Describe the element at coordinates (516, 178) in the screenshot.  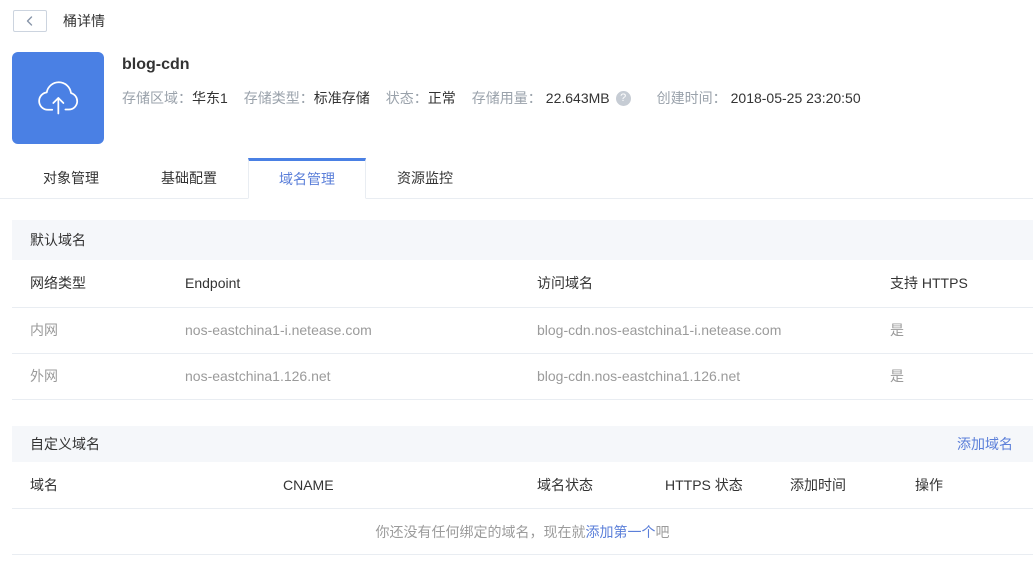
I see `tab-bar: 对象管理 基础配置 域名管理 资源监控` at that location.